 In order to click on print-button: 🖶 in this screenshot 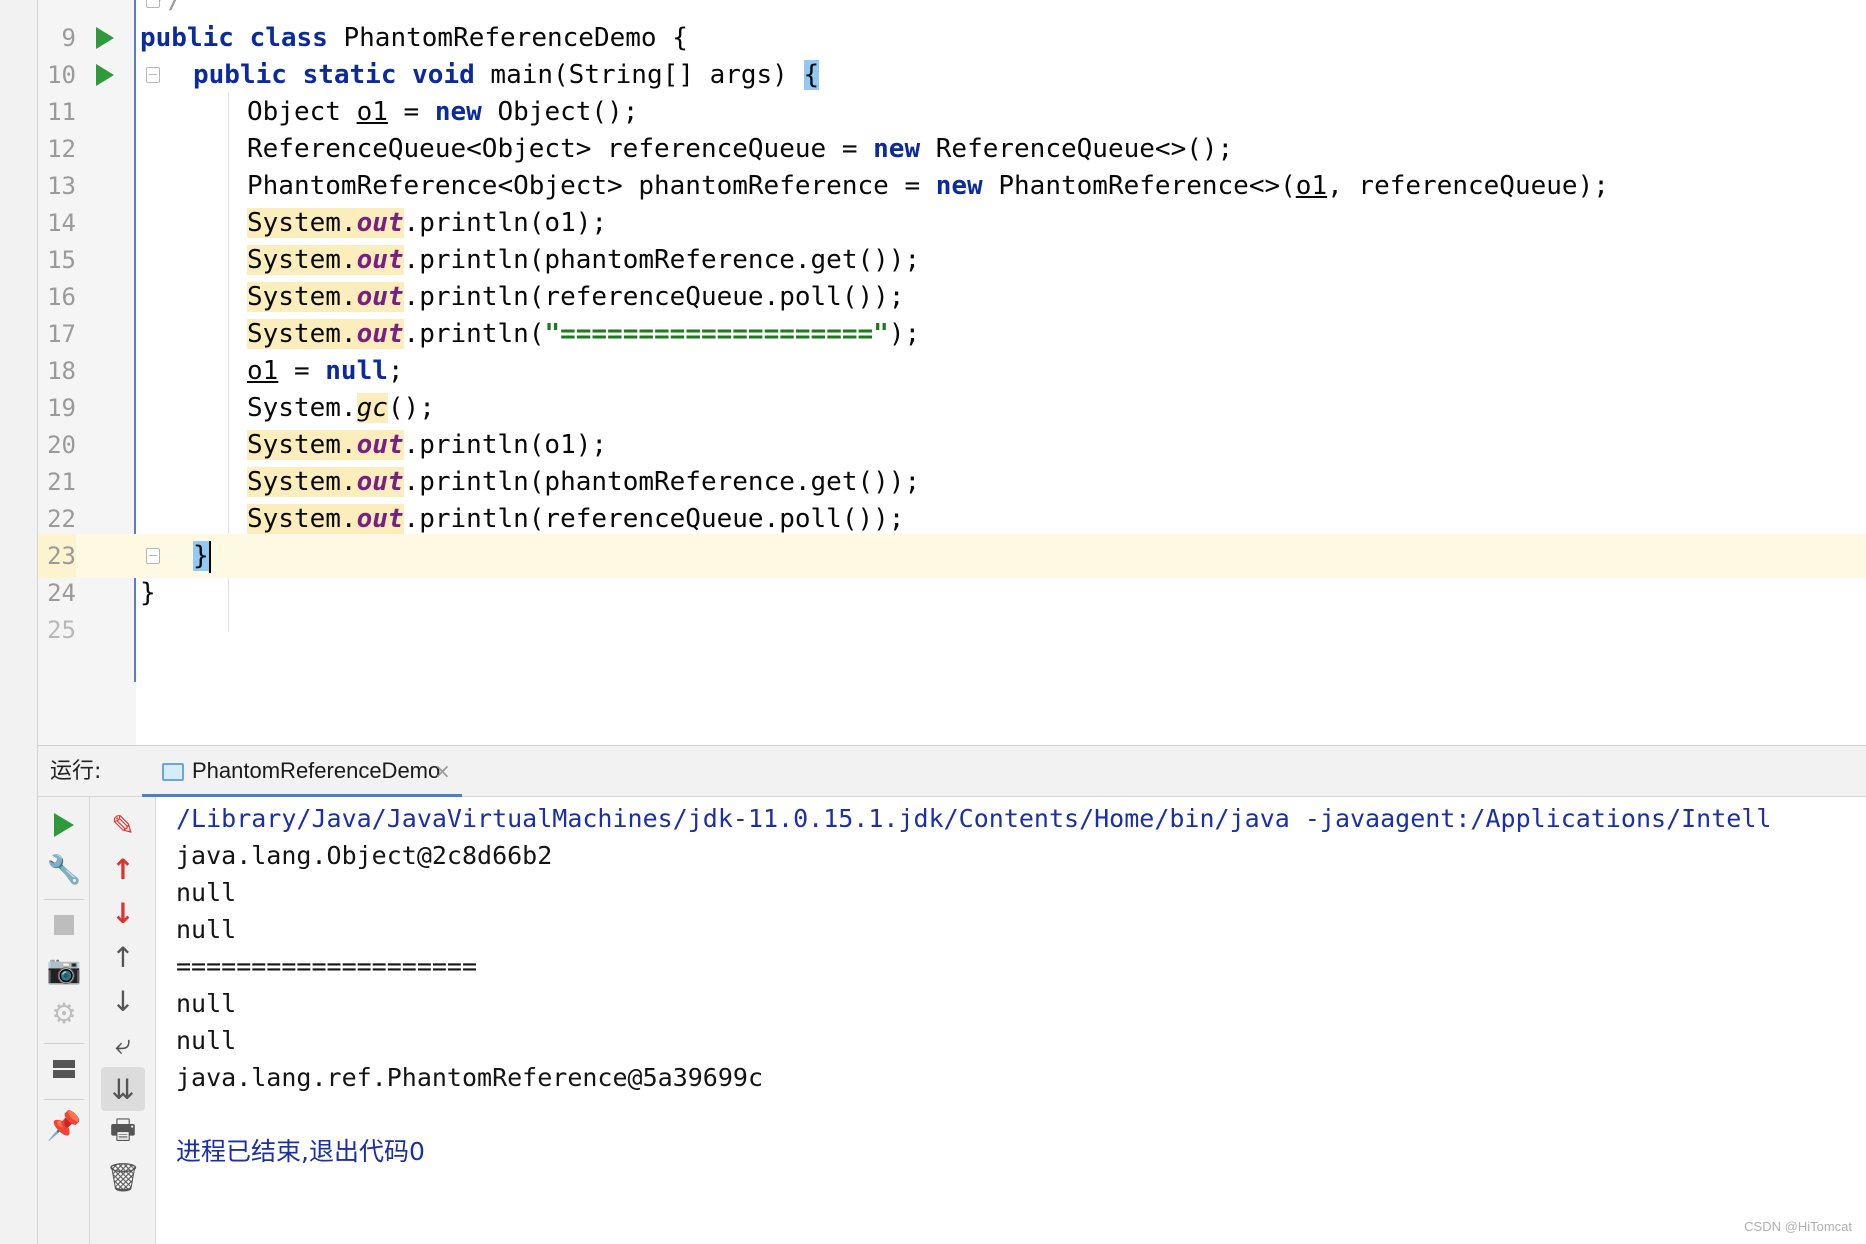, I will do `click(123, 1133)`.